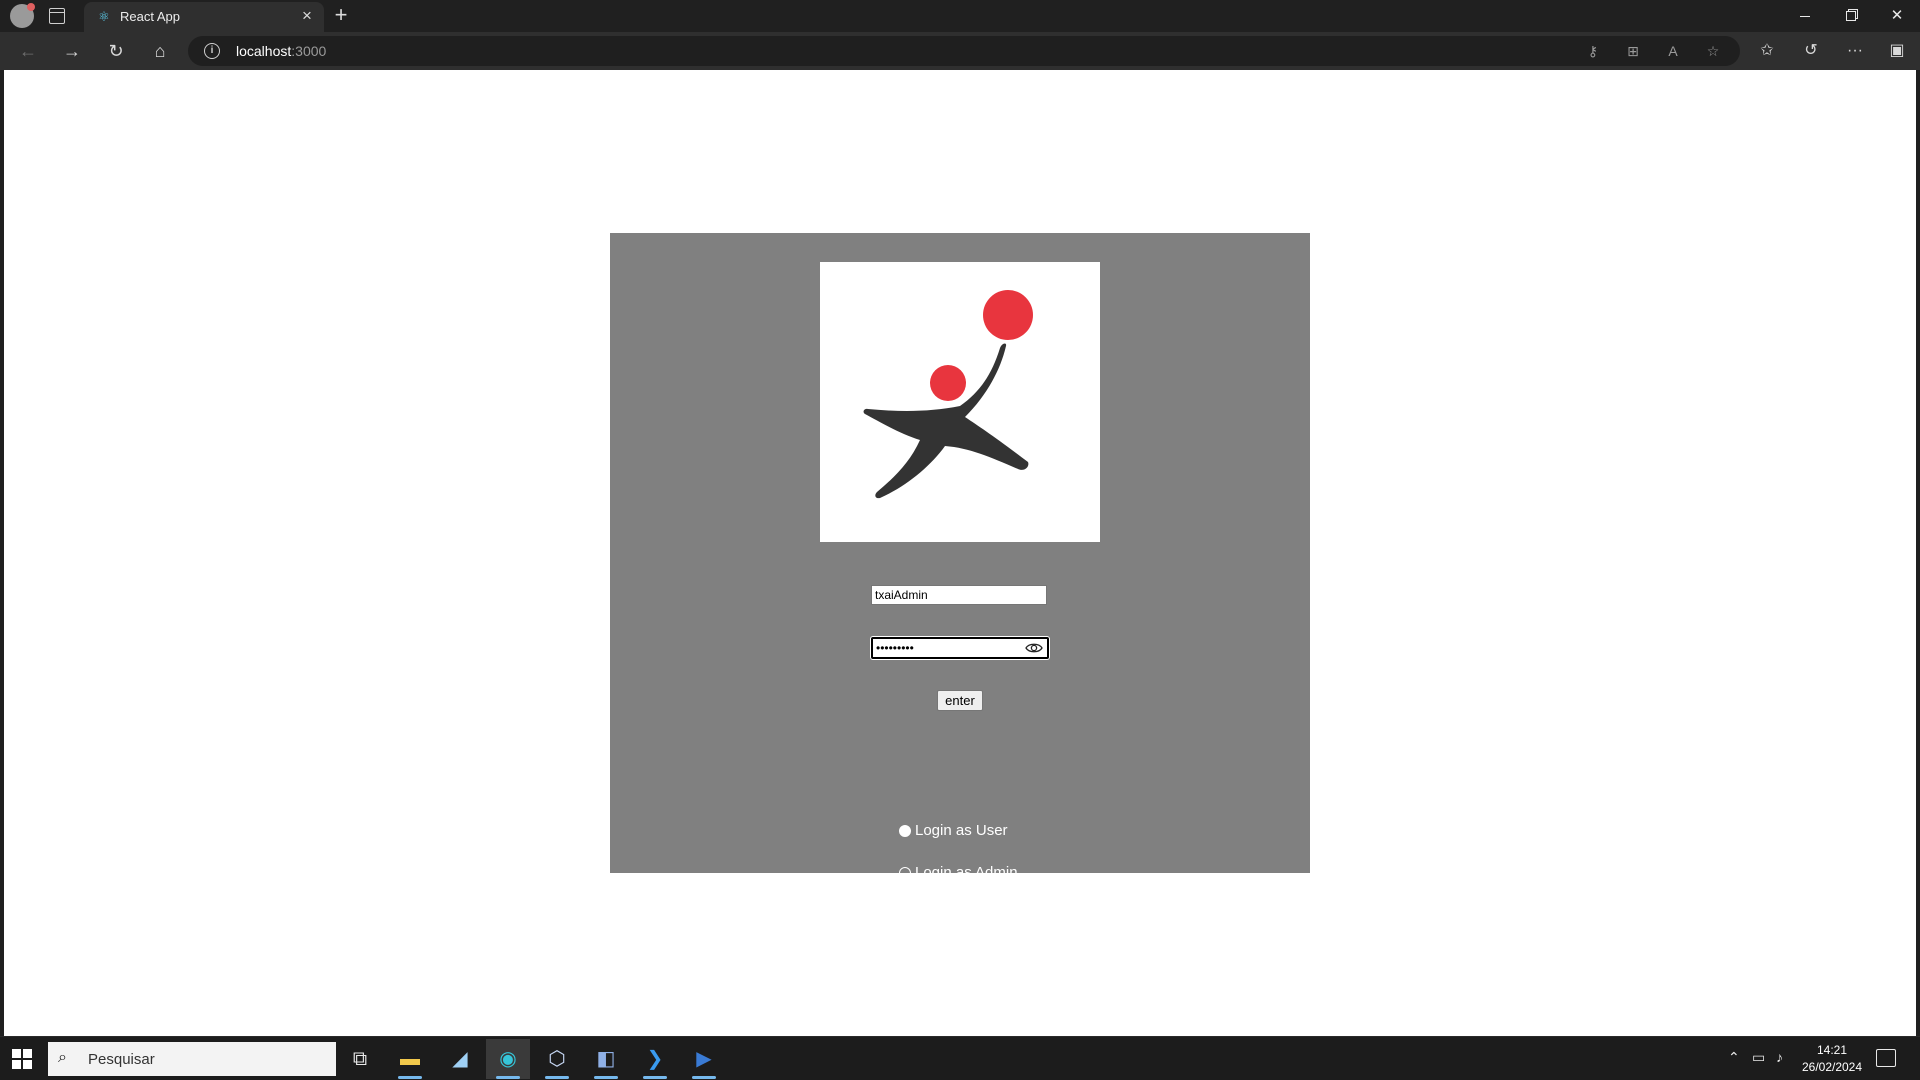 The height and width of the screenshot is (1080, 1920). I want to click on history-icon: ↺, so click(1811, 51).